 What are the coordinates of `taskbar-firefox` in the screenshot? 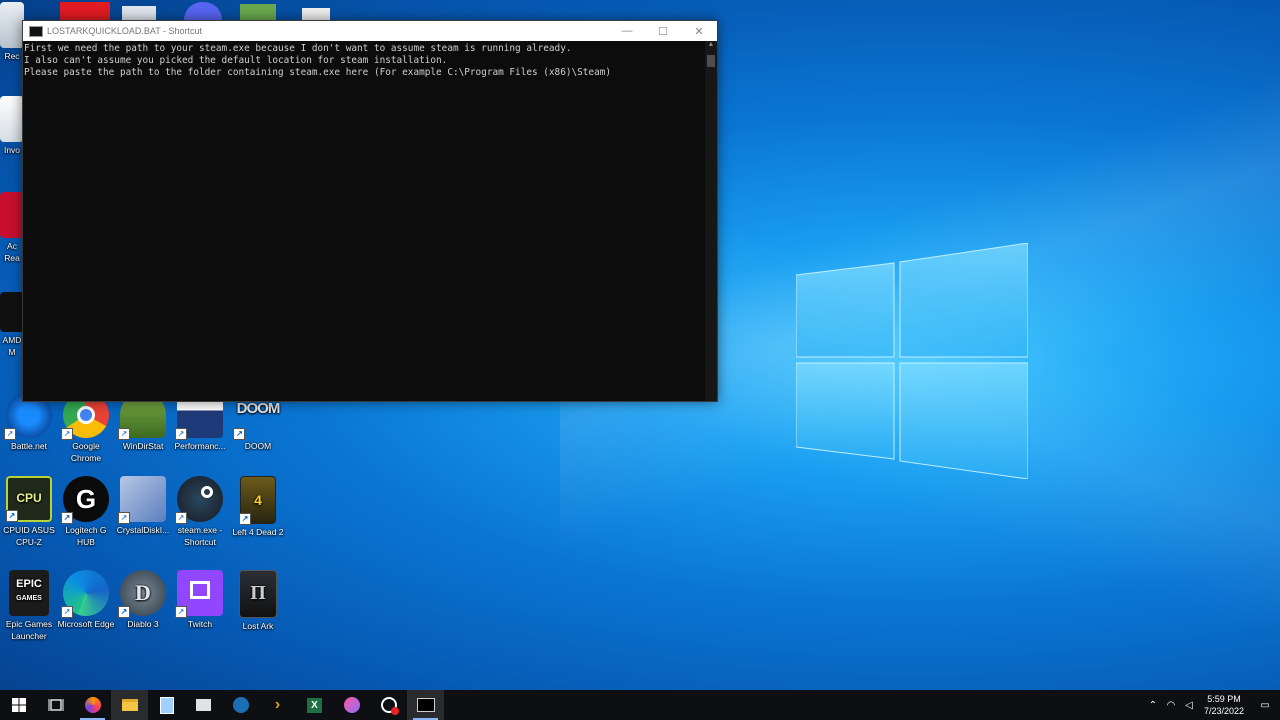 It's located at (92, 705).